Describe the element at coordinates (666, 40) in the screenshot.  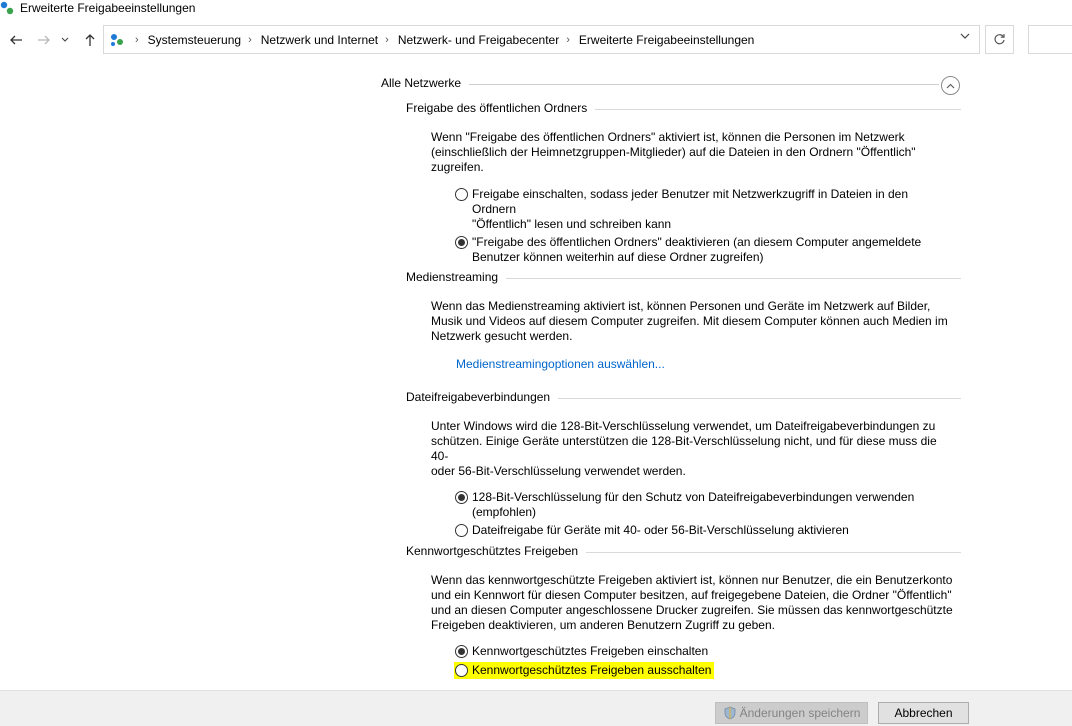
I see `breadcrumb-erweiterte-freigabe: Erweiterte Freigabeeinstellungen` at that location.